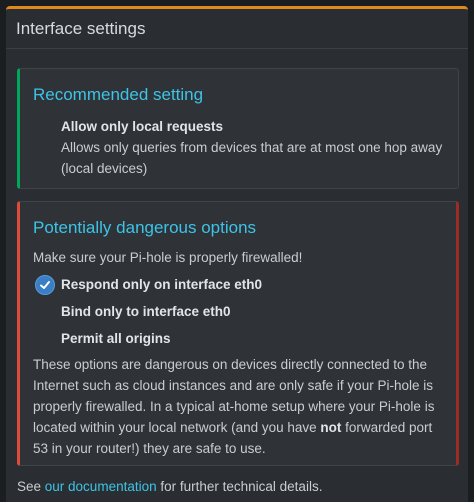  Describe the element at coordinates (331, 427) in the screenshot. I see `explanation-emphasis: not` at that location.